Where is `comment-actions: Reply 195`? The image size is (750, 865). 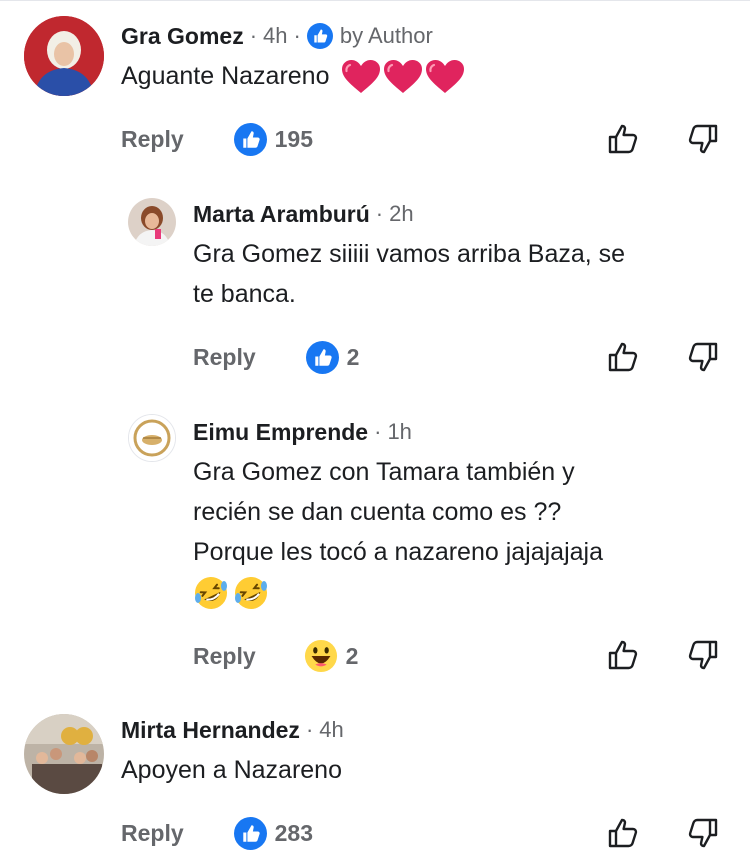
comment-actions: Reply 195 is located at coordinates (217, 139).